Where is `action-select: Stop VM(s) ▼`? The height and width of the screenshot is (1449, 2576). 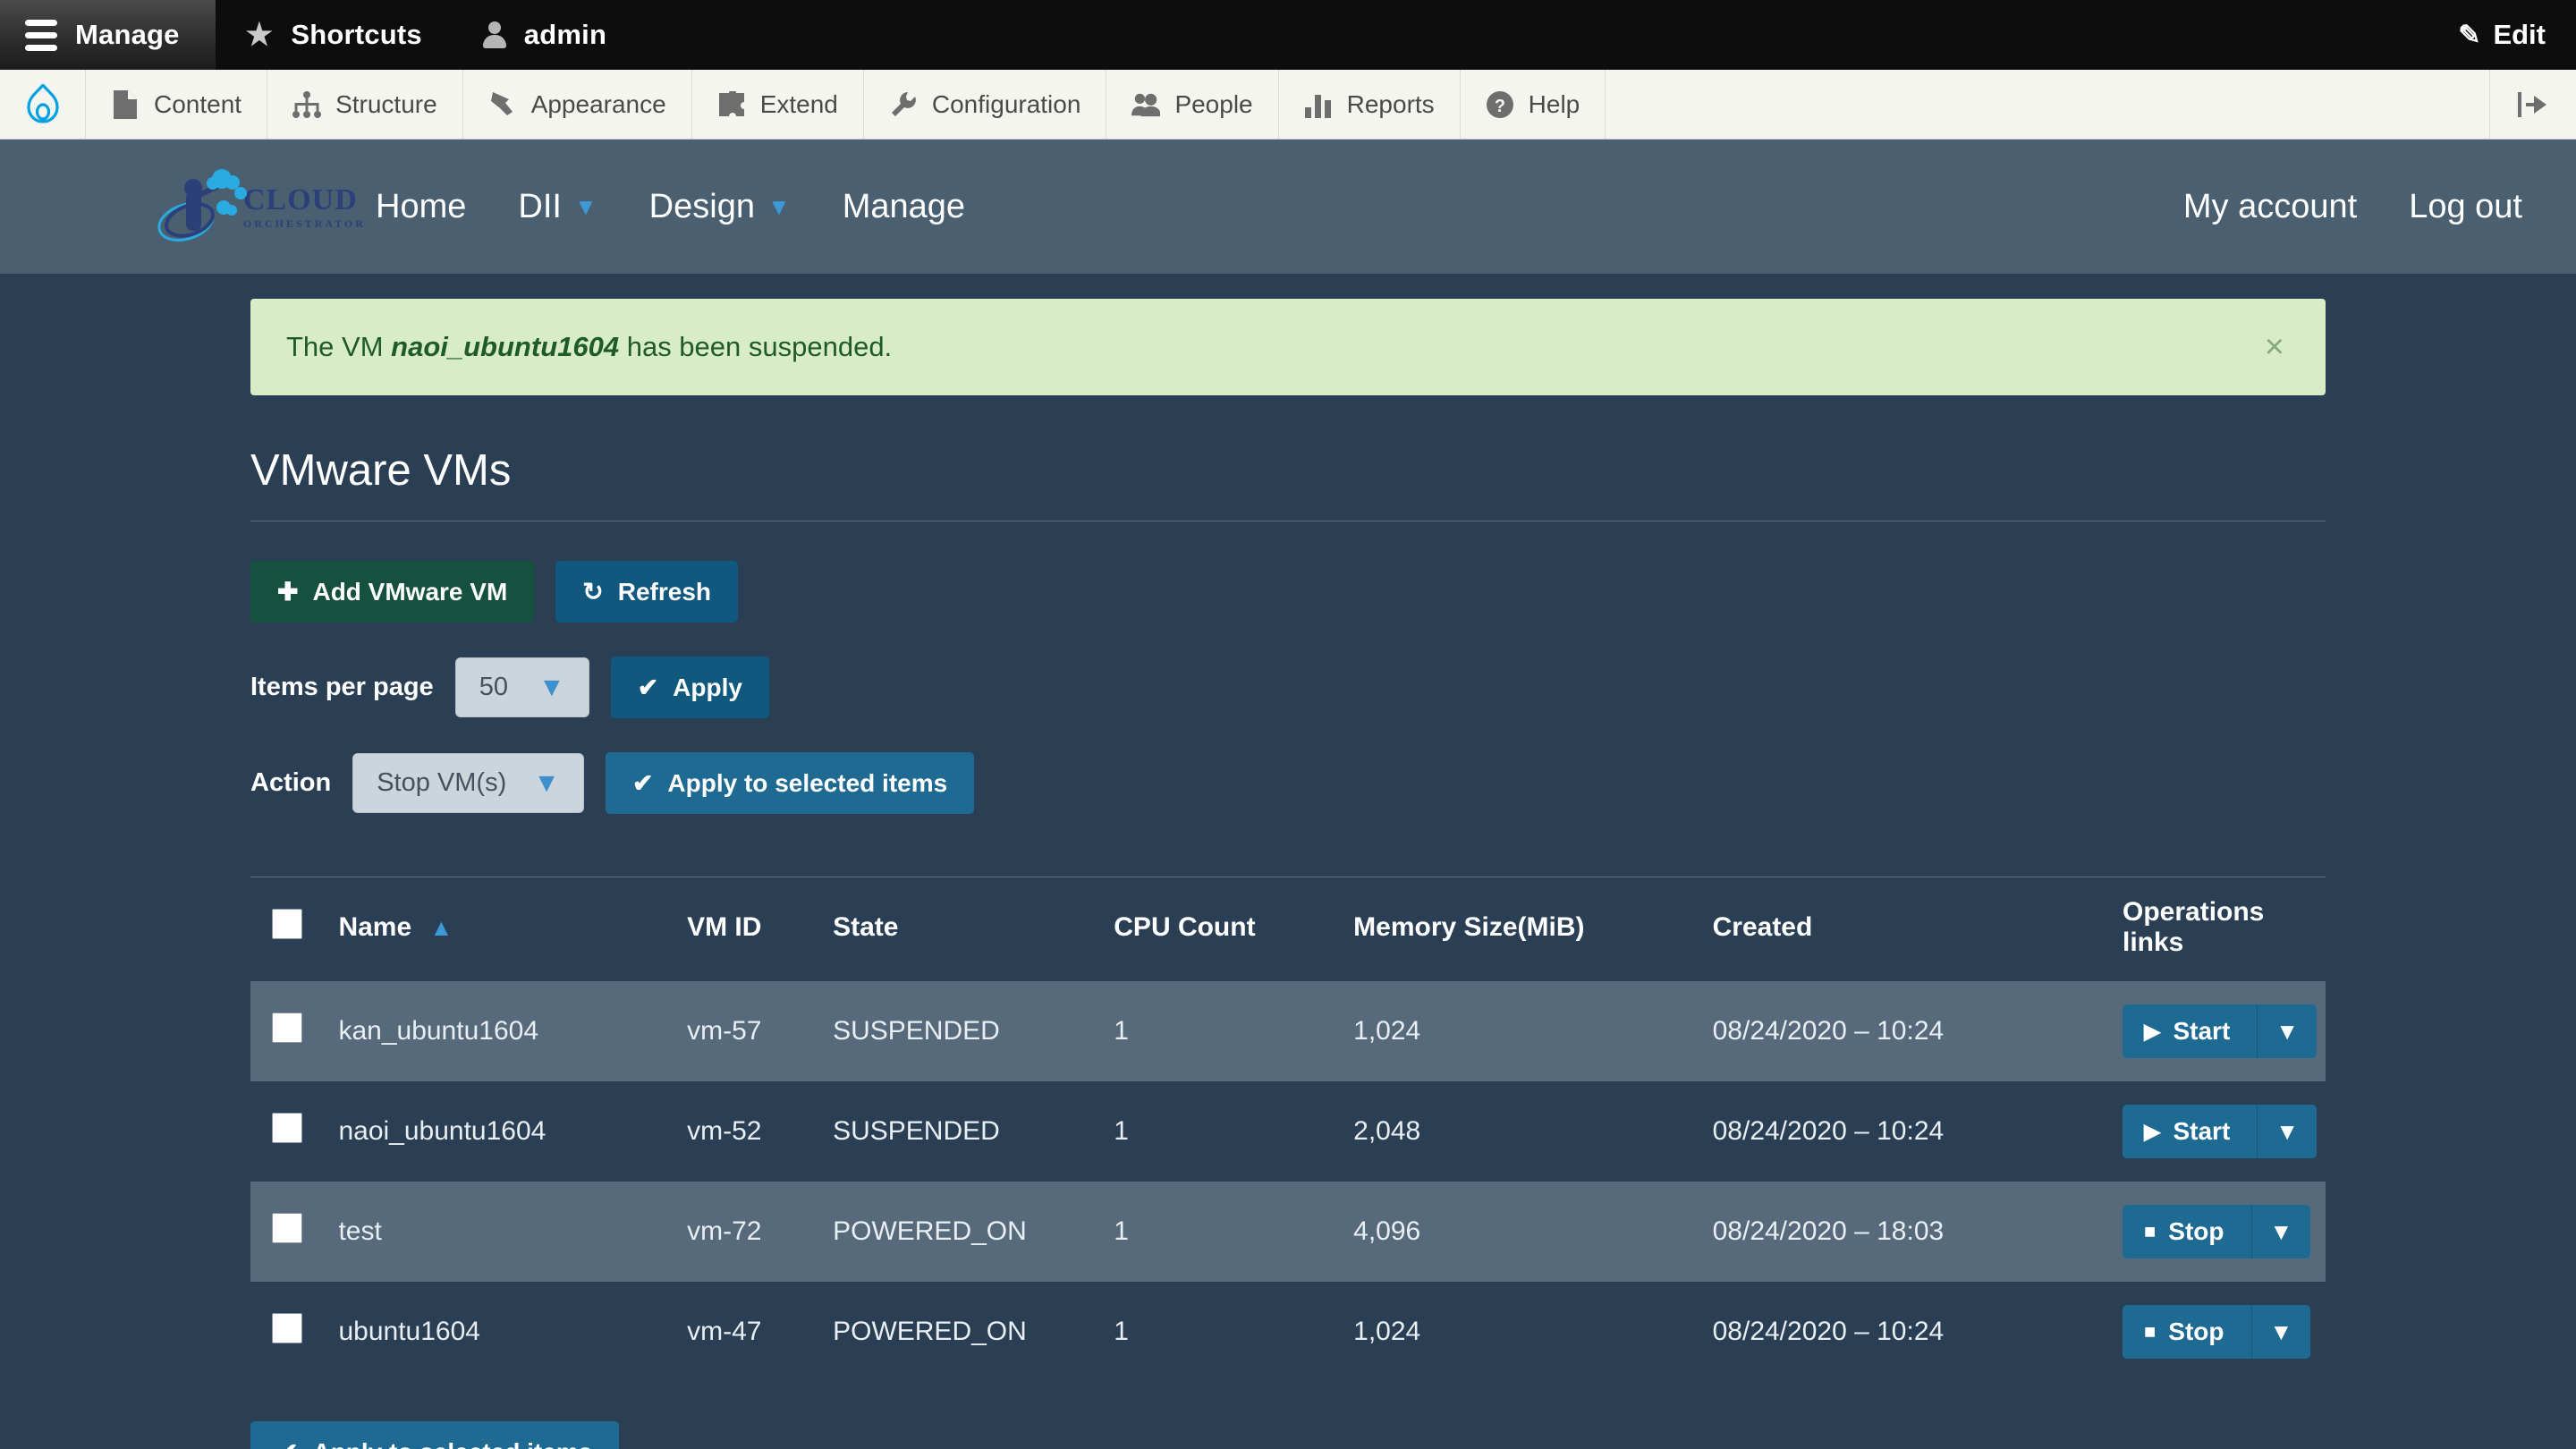 action-select: Stop VM(s) ▼ is located at coordinates (468, 783).